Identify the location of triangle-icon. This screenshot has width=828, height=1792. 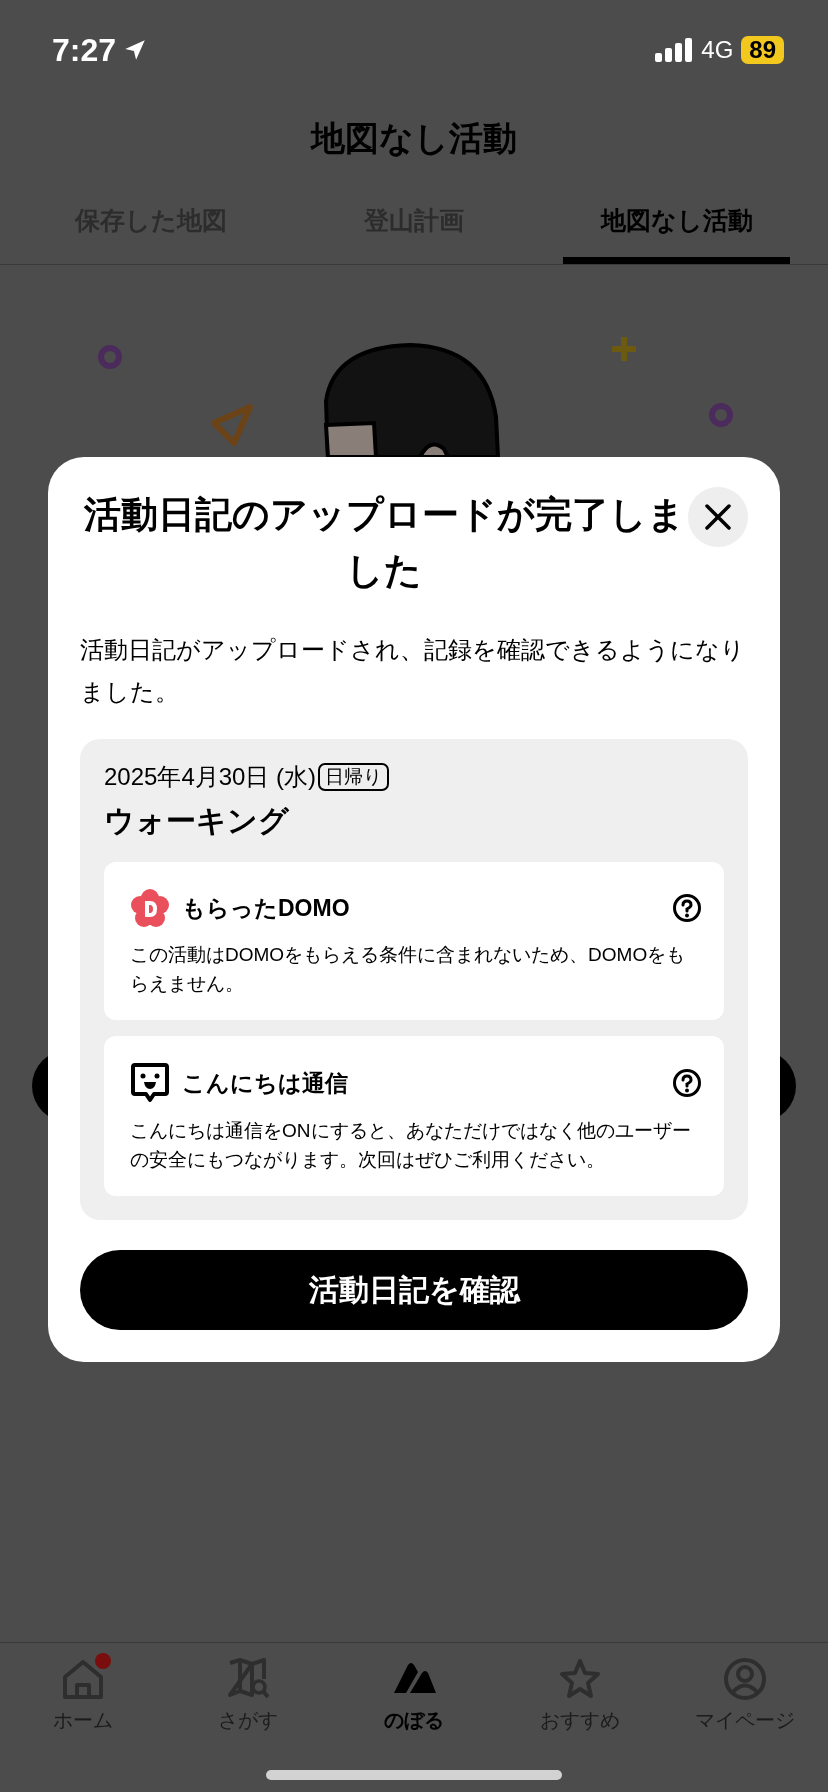
(232, 425).